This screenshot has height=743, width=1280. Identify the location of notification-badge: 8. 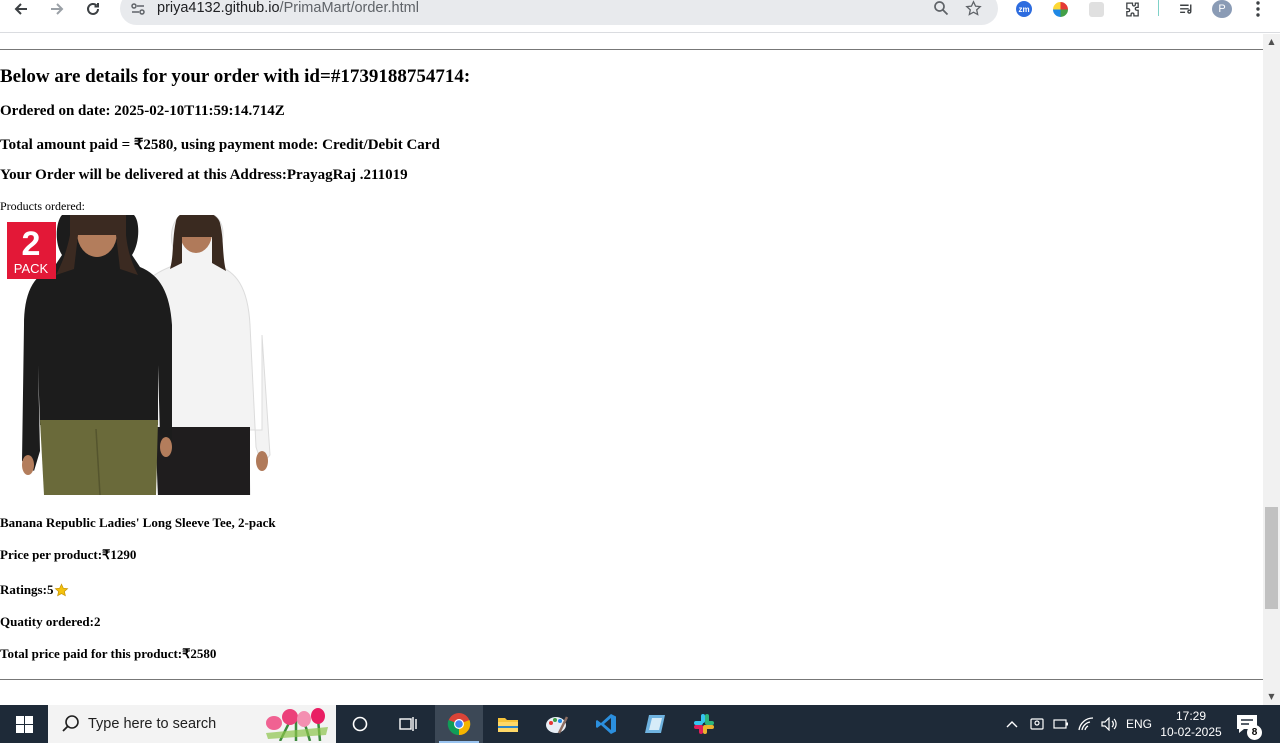
(1254, 732).